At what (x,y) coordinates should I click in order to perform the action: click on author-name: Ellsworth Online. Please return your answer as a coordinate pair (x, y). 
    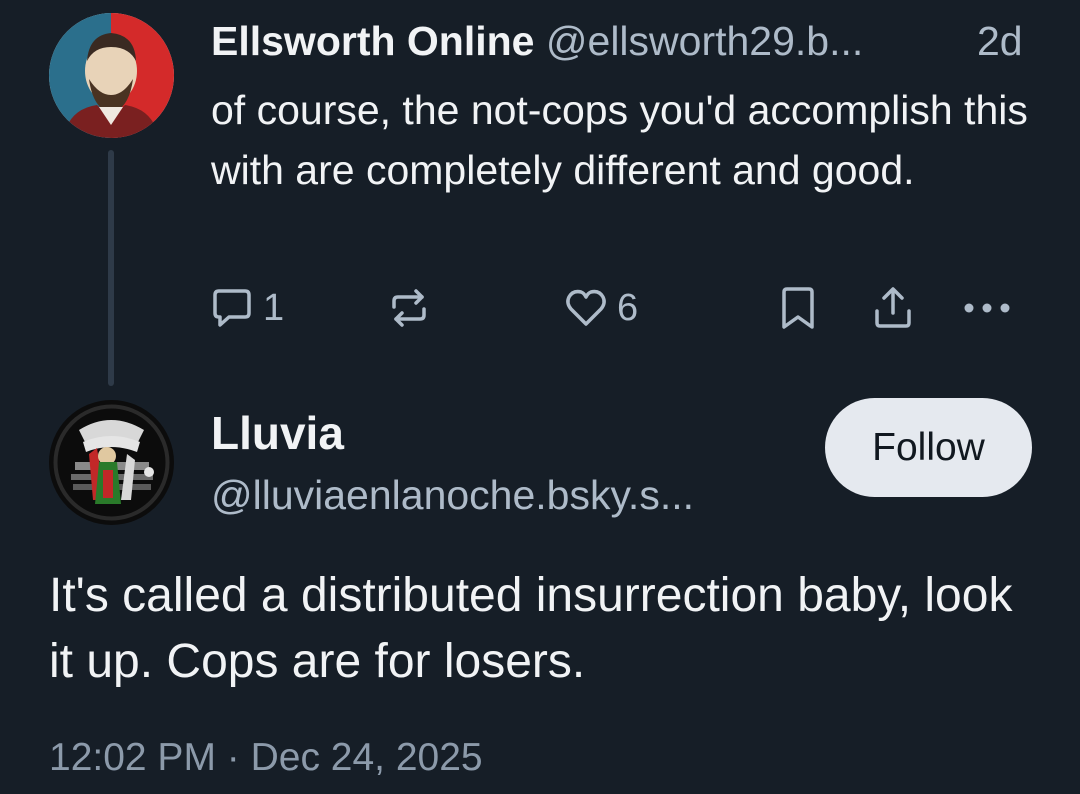
    Looking at the image, I should click on (372, 41).